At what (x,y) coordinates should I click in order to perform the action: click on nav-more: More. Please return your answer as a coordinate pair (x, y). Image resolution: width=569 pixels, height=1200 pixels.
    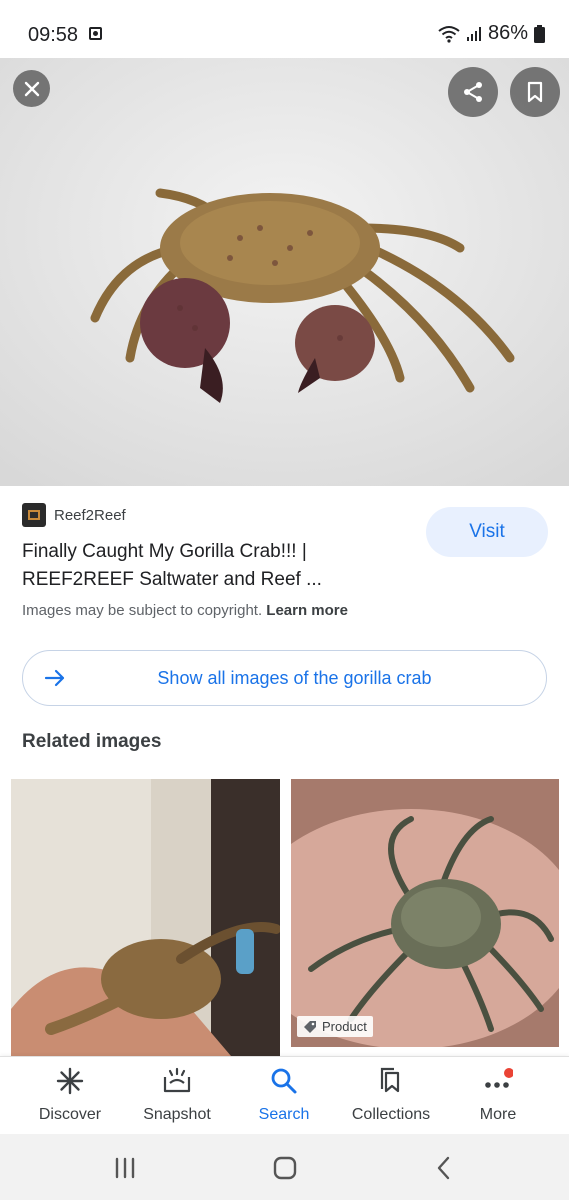
    Looking at the image, I should click on (498, 1095).